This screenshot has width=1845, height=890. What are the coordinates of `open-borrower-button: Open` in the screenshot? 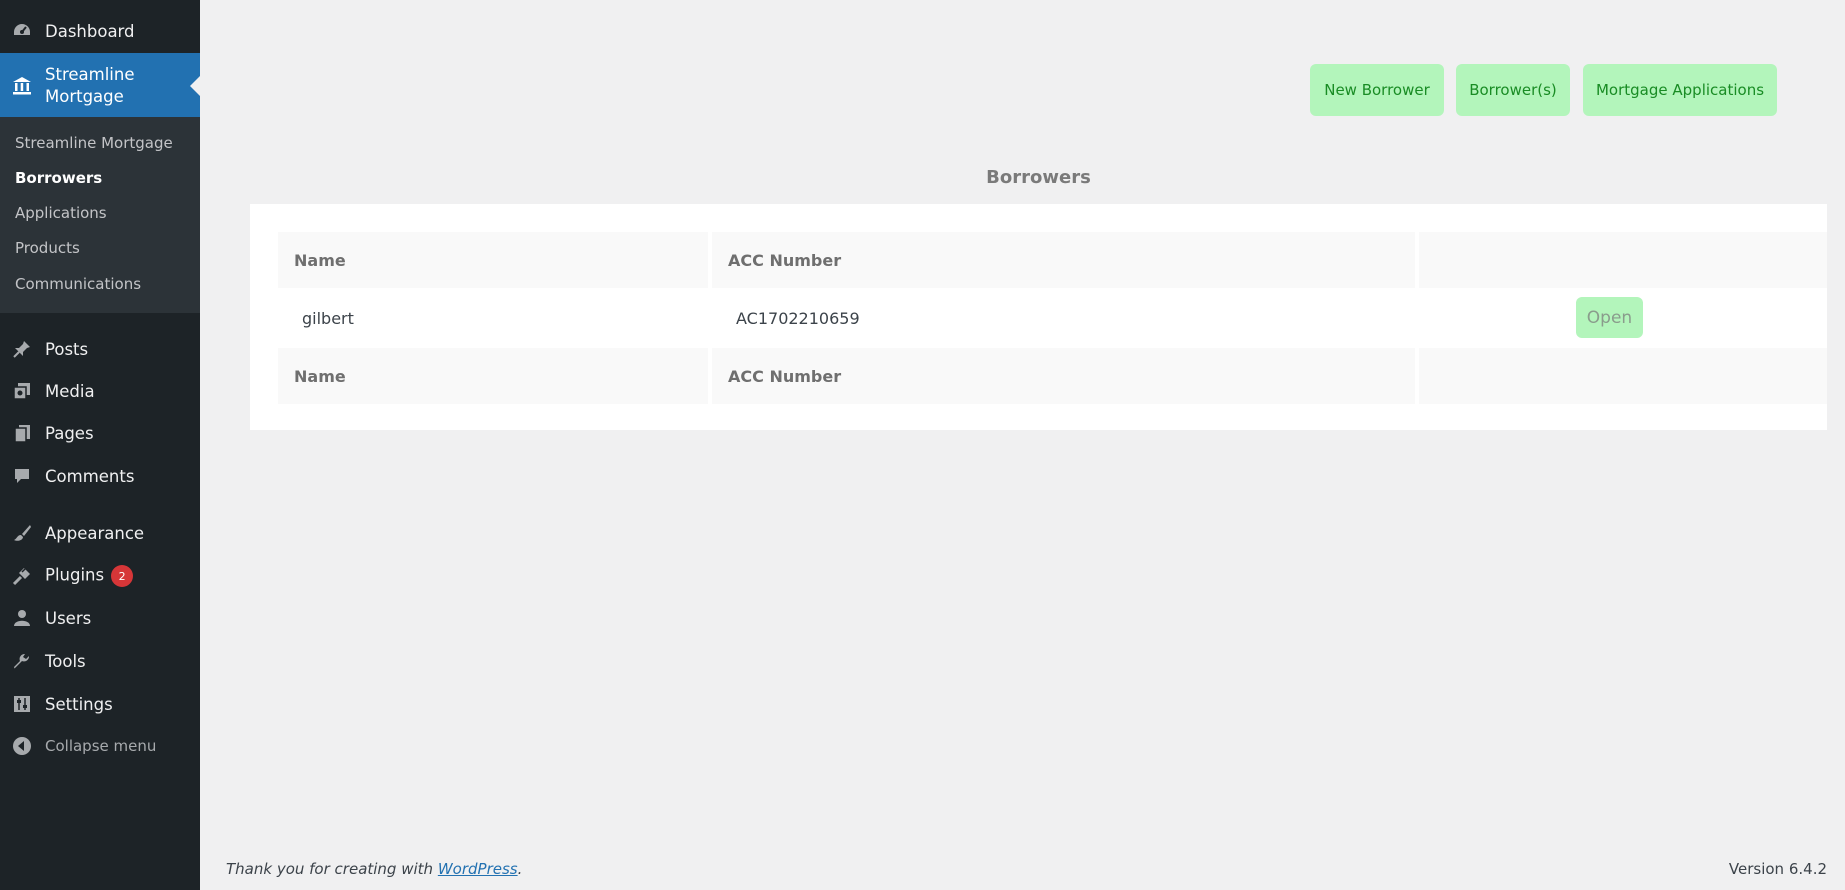 It's located at (1609, 317).